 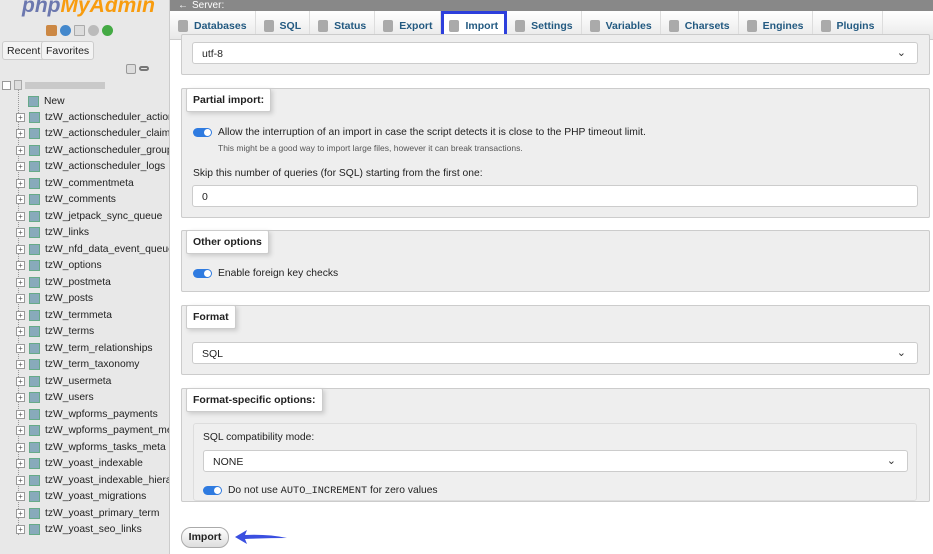 I want to click on settings-gear-icon, so click(x=93, y=30).